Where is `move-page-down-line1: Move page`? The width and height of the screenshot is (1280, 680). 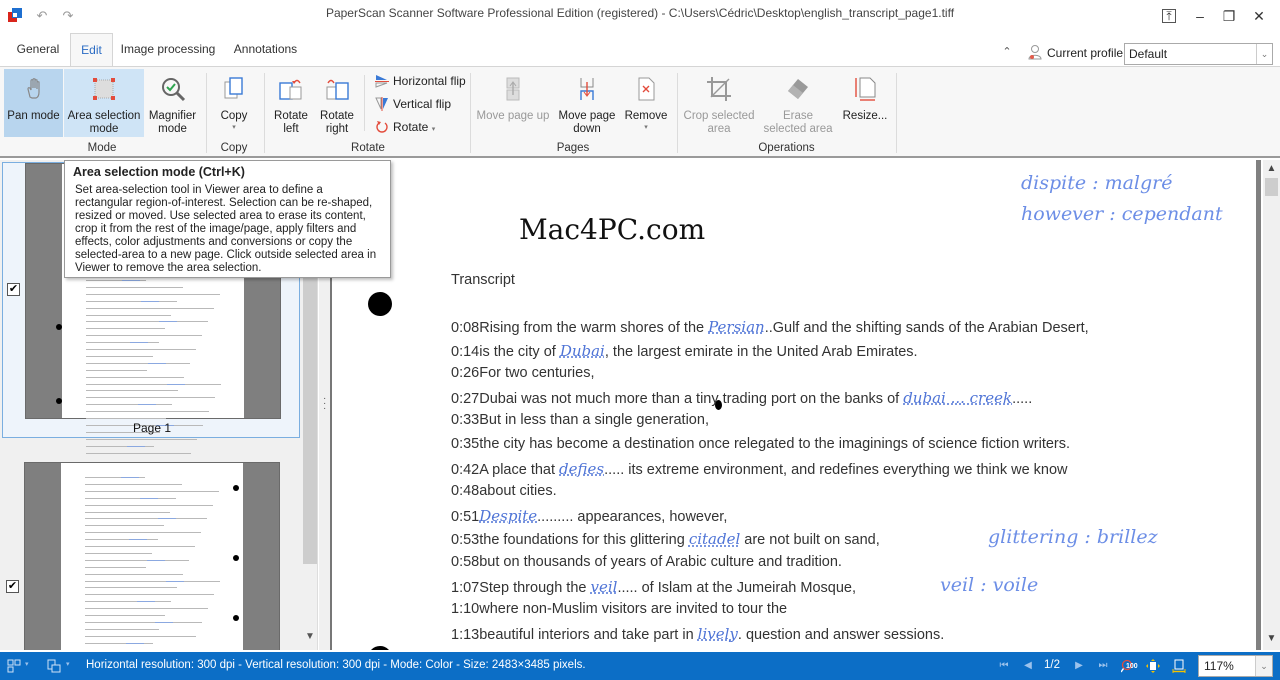 move-page-down-line1: Move page is located at coordinates (587, 116).